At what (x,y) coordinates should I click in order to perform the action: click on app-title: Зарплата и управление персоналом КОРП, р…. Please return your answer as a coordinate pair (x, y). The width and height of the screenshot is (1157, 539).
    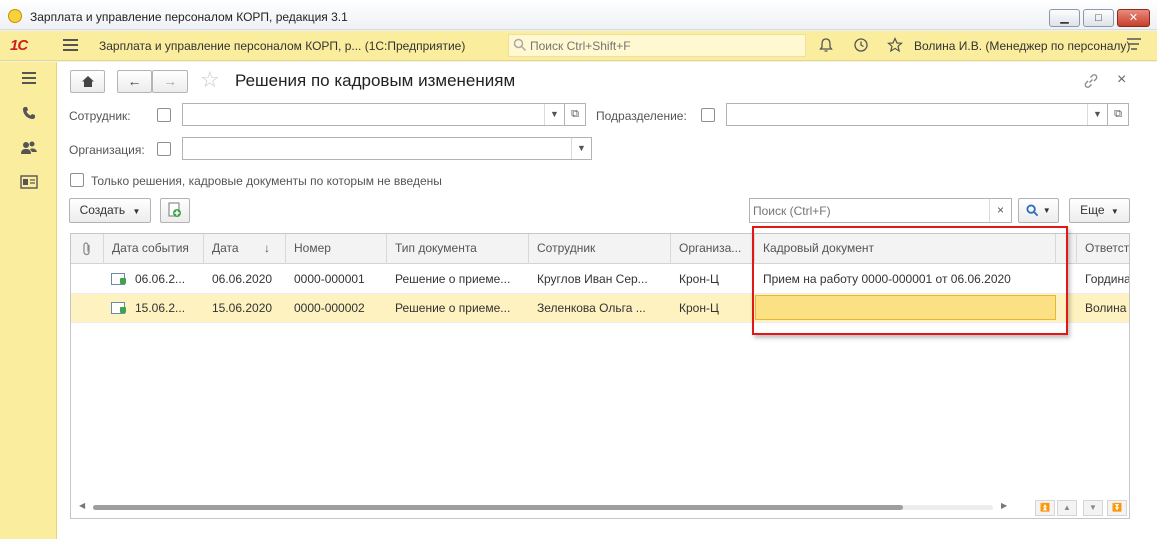
    Looking at the image, I should click on (282, 46).